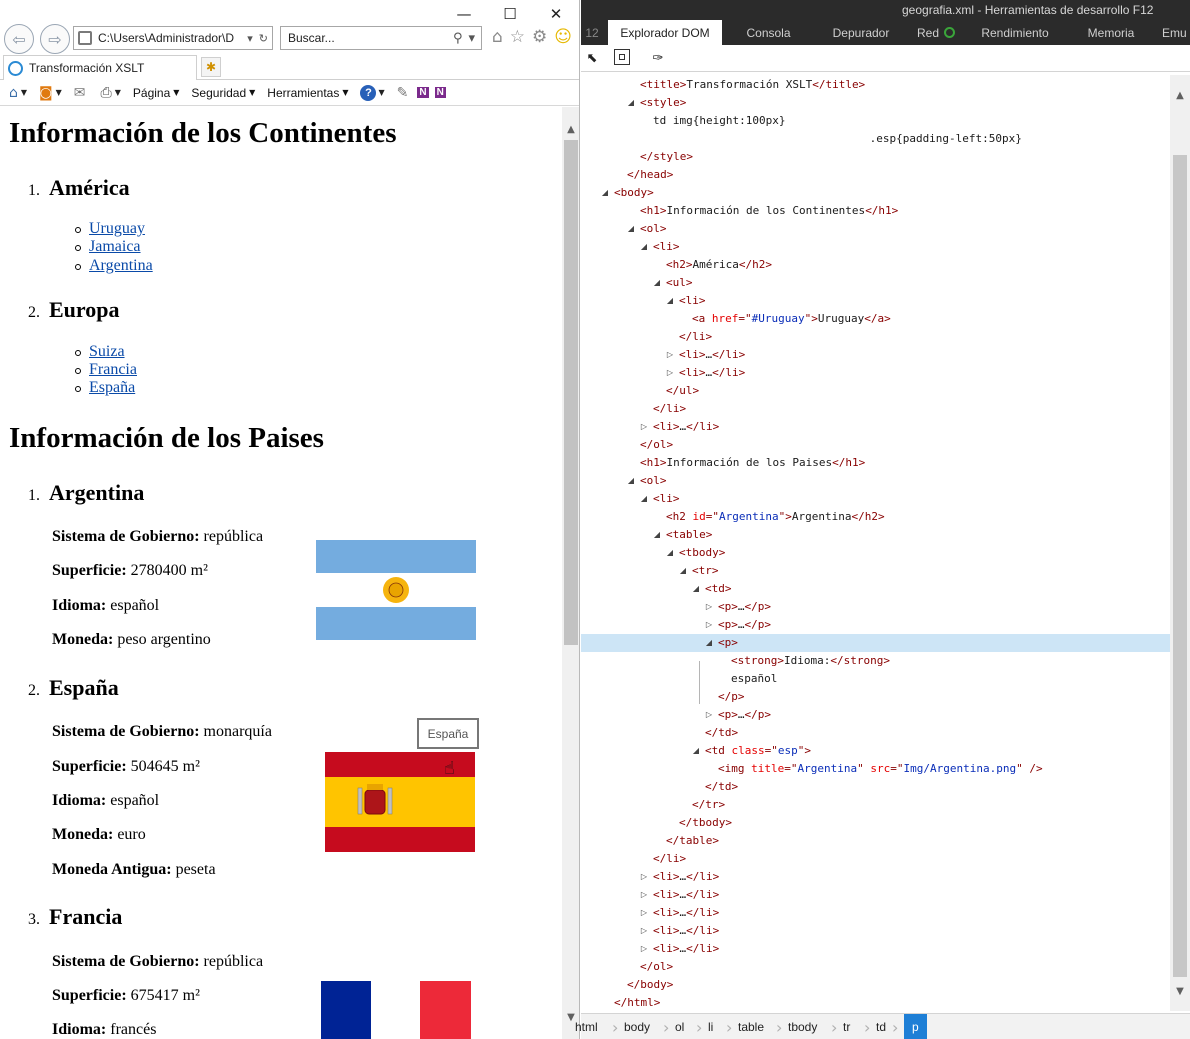 Image resolution: width=1190 pixels, height=1039 pixels. What do you see at coordinates (751, 1026) in the screenshot?
I see `breadcrumb-table: table` at bounding box center [751, 1026].